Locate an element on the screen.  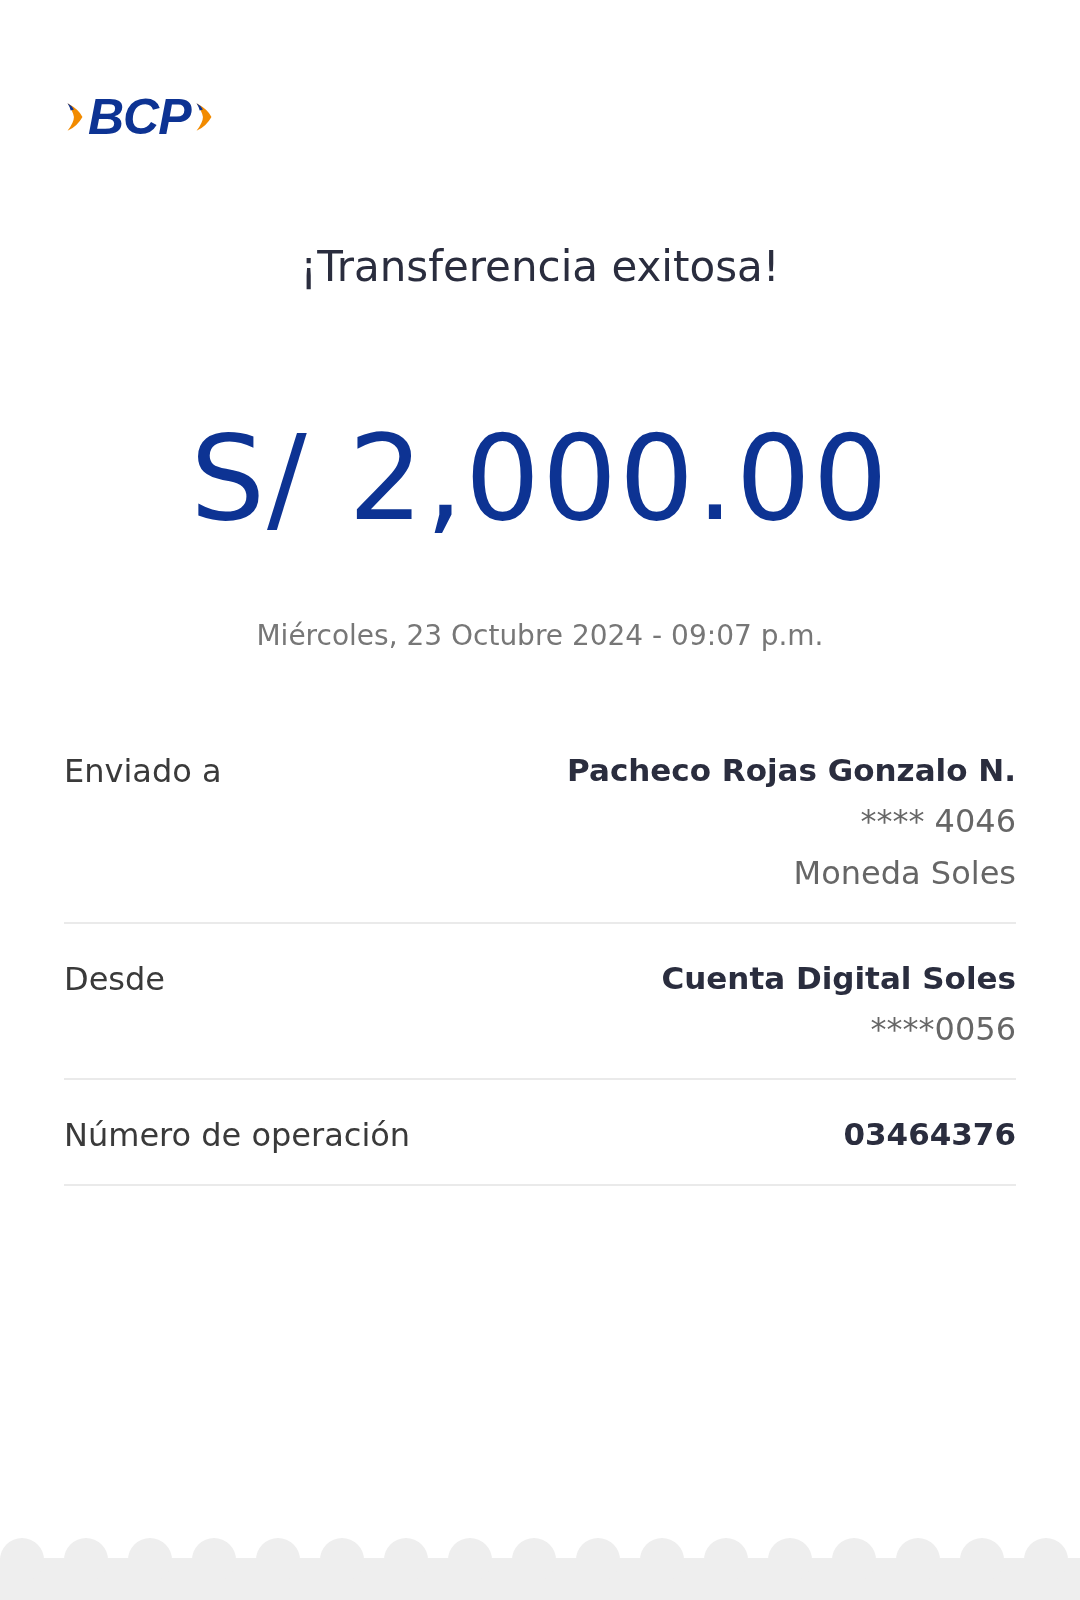
detail-value: 03464376 is located at coordinates (929, 1134).